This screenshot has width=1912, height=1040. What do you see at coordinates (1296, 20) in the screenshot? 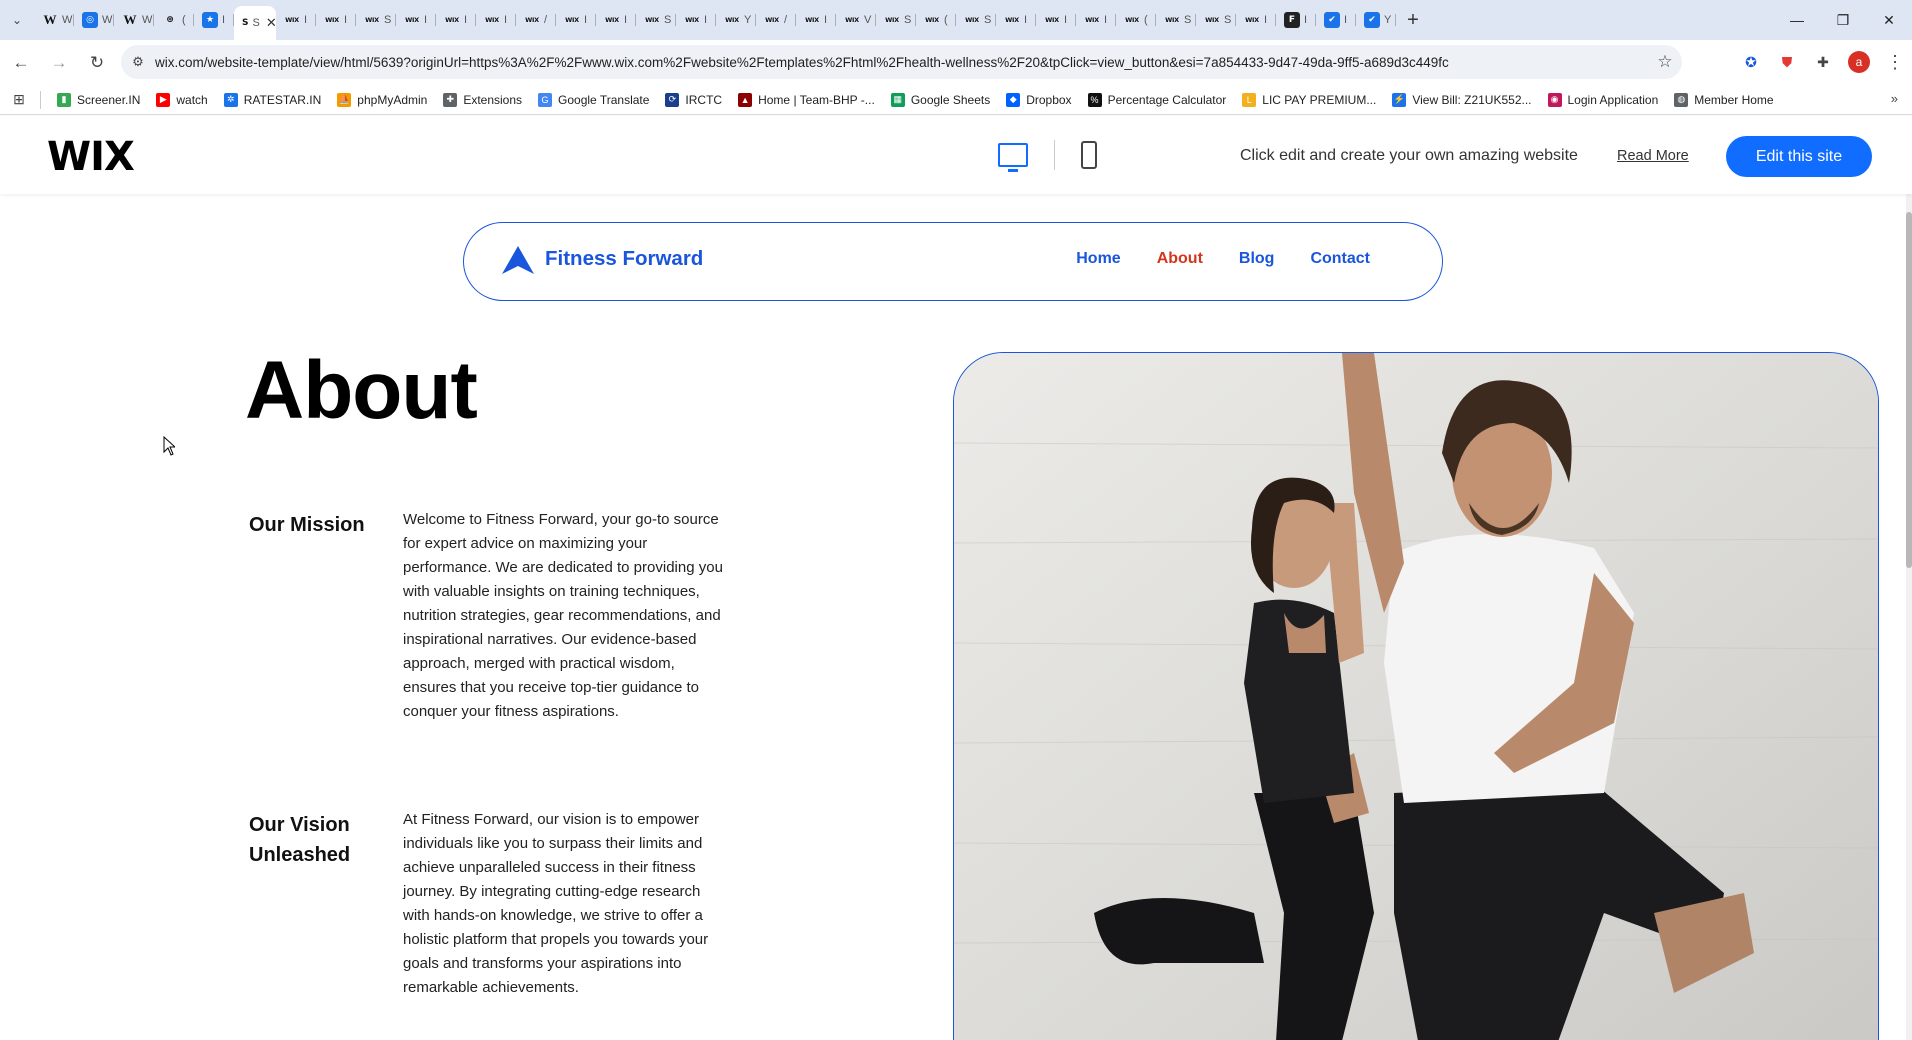
I see `browser-tab: FI` at bounding box center [1296, 20].